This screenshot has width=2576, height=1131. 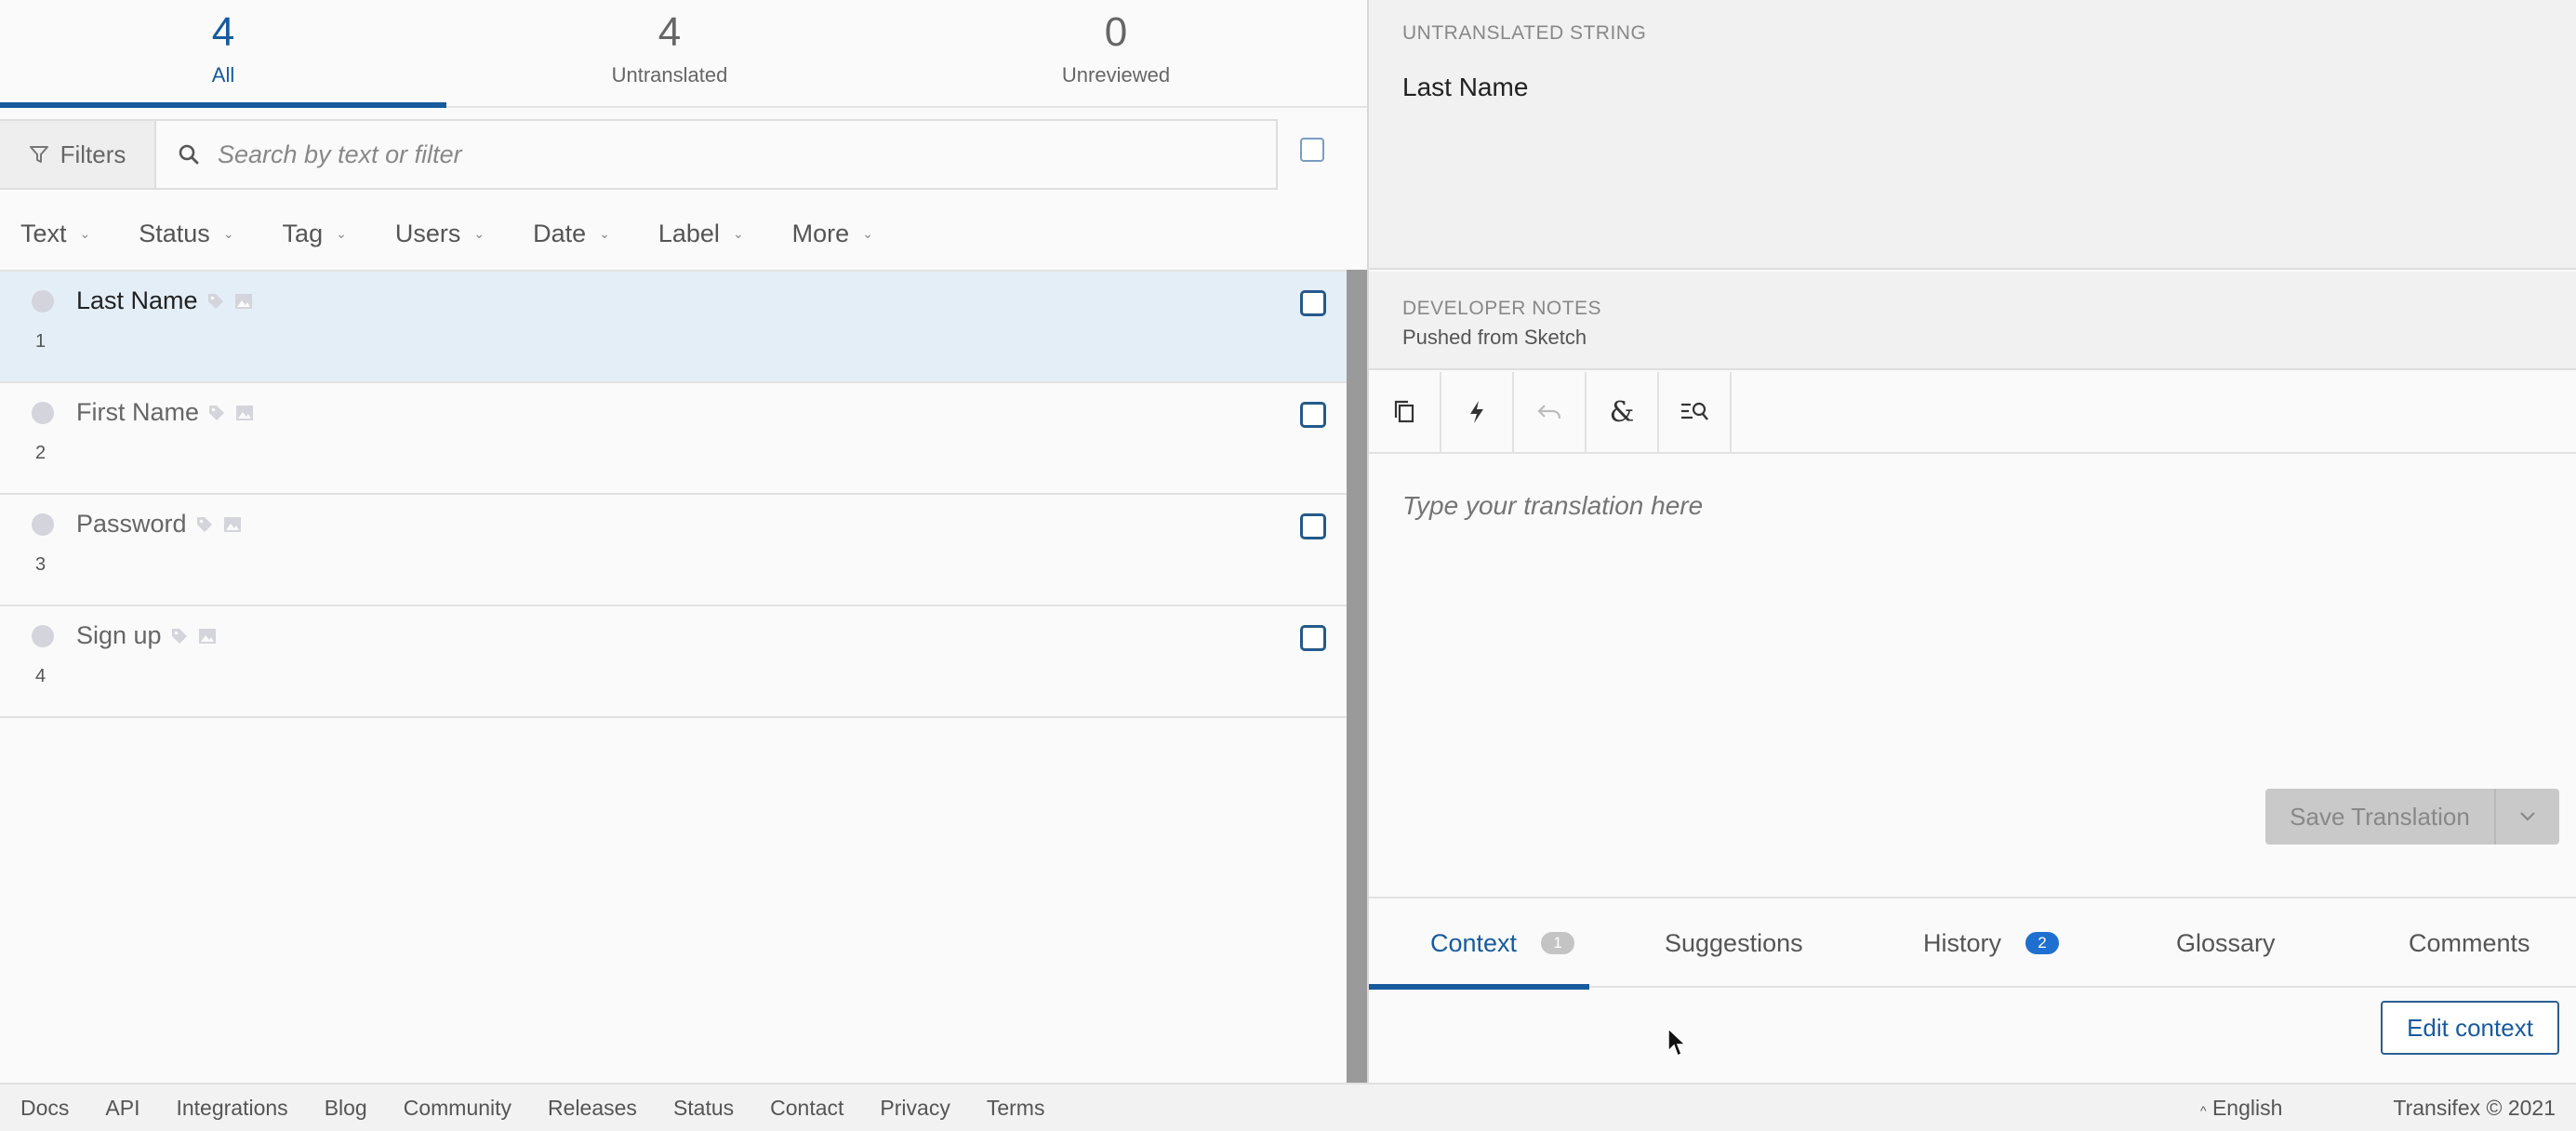 I want to click on footer-link-integrations: Integrations, so click(x=231, y=1108).